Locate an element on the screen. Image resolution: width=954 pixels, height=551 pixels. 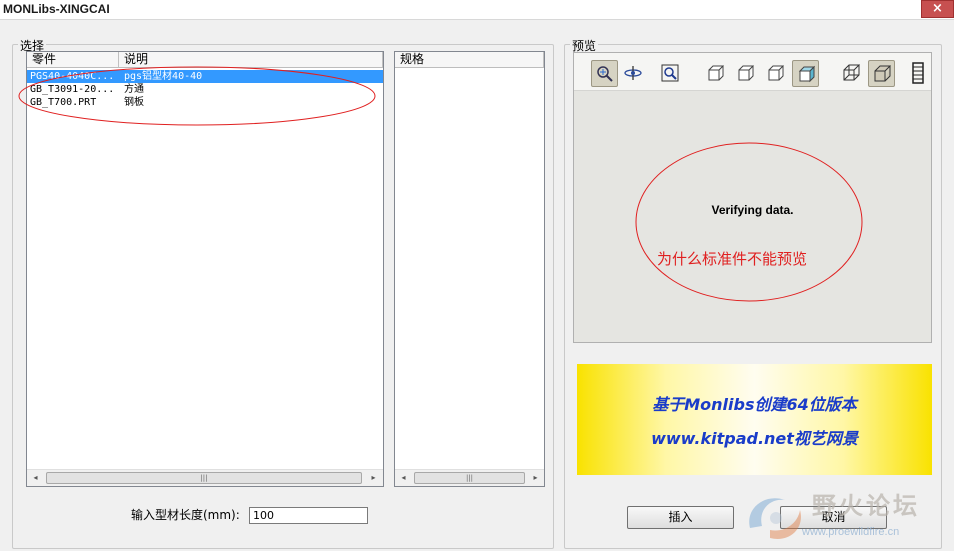
banner-line-2: www.kitpad.net视艺网景 is located at coordinates (754, 438).